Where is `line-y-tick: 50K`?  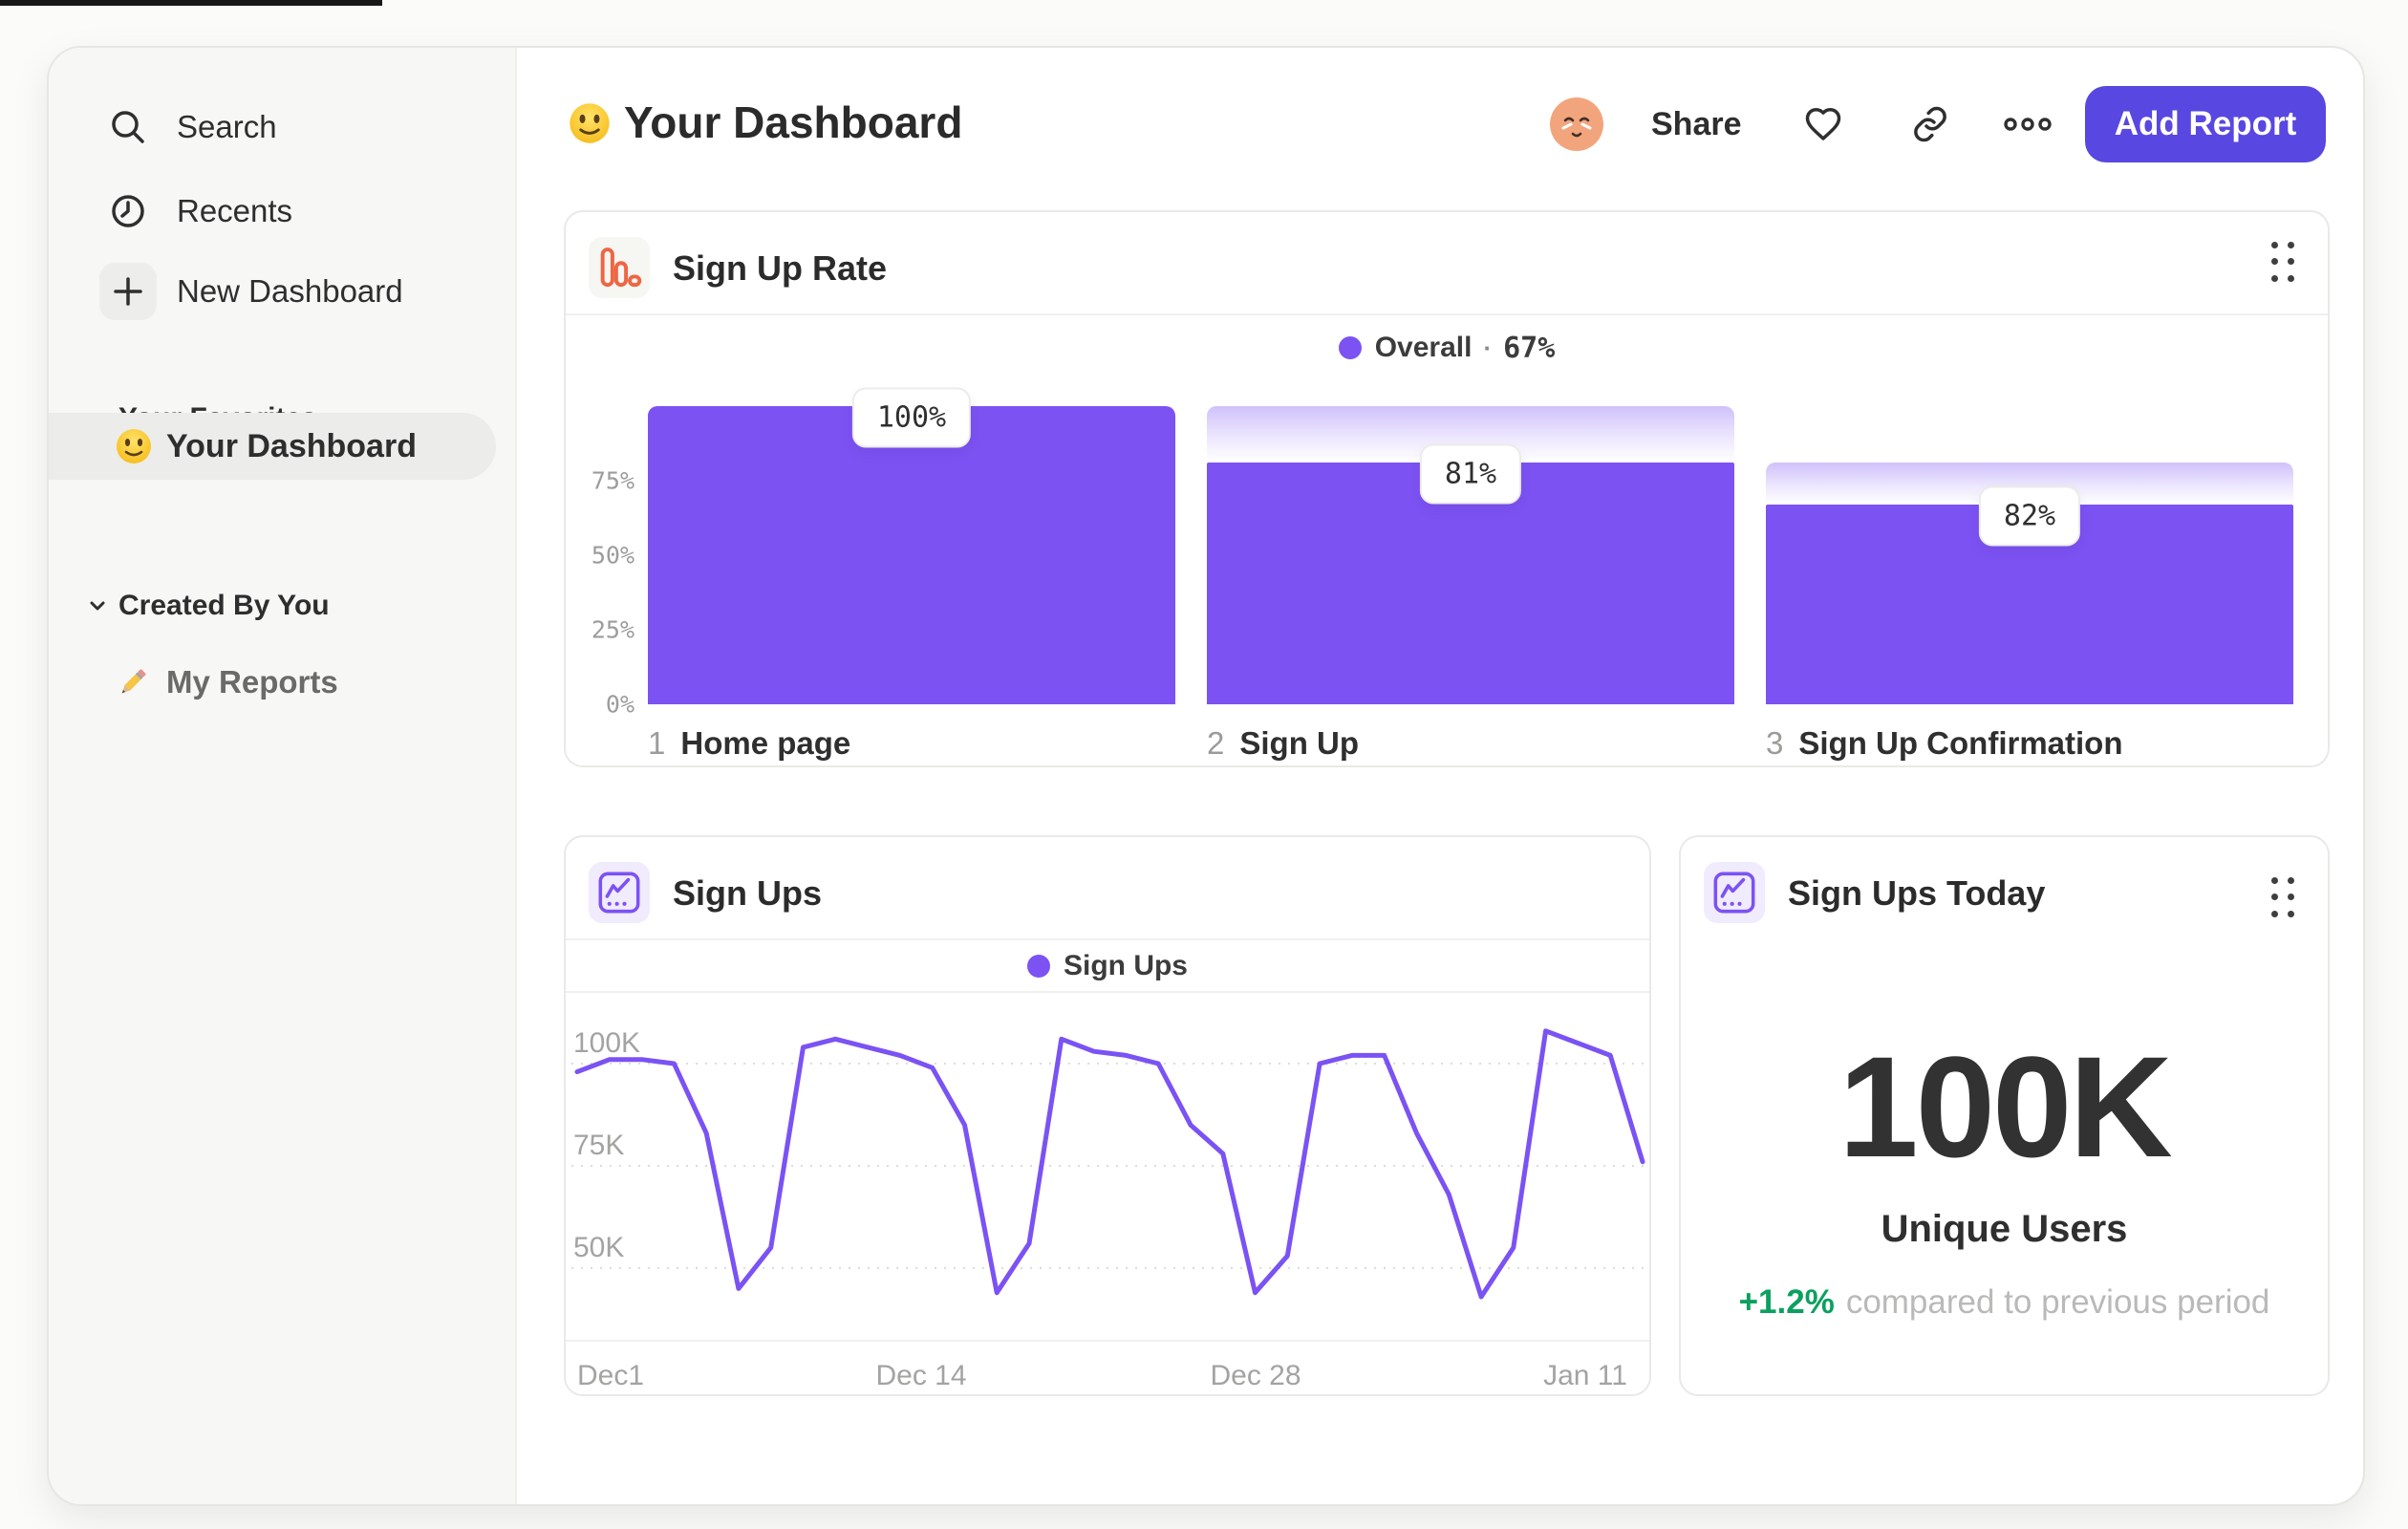 line-y-tick: 50K is located at coordinates (599, 1247).